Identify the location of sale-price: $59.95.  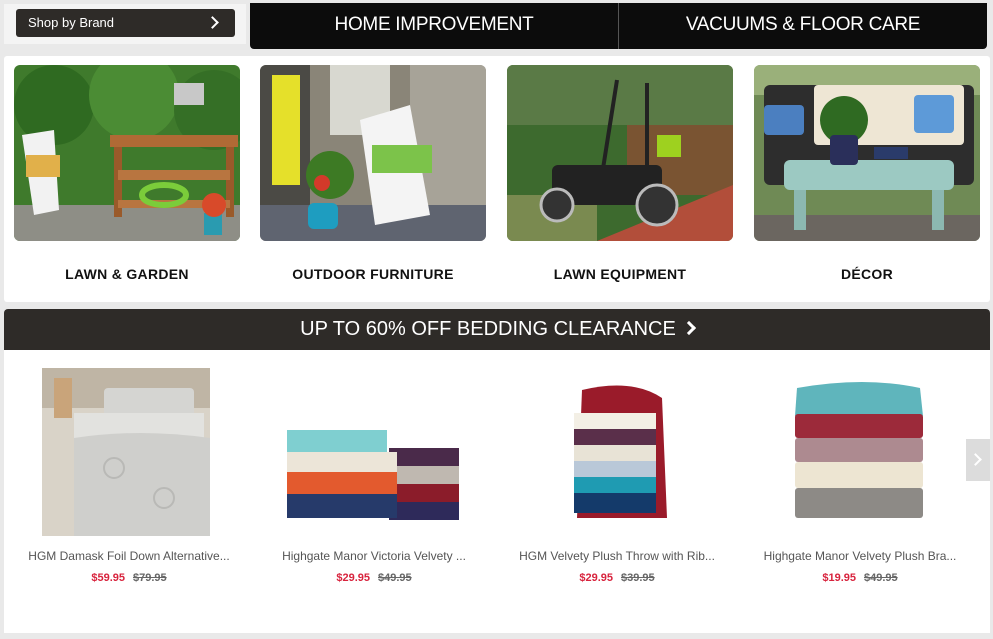
(108, 578).